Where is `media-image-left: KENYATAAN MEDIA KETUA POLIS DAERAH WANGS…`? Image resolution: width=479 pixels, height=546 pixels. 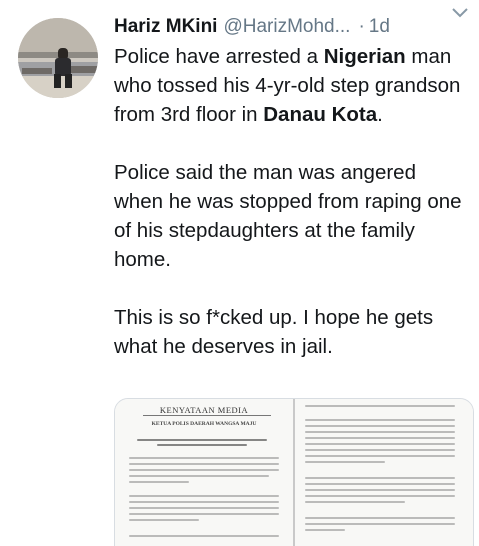 media-image-left: KENYATAAN MEDIA KETUA POLIS DAERAH WANGS… is located at coordinates (205, 472).